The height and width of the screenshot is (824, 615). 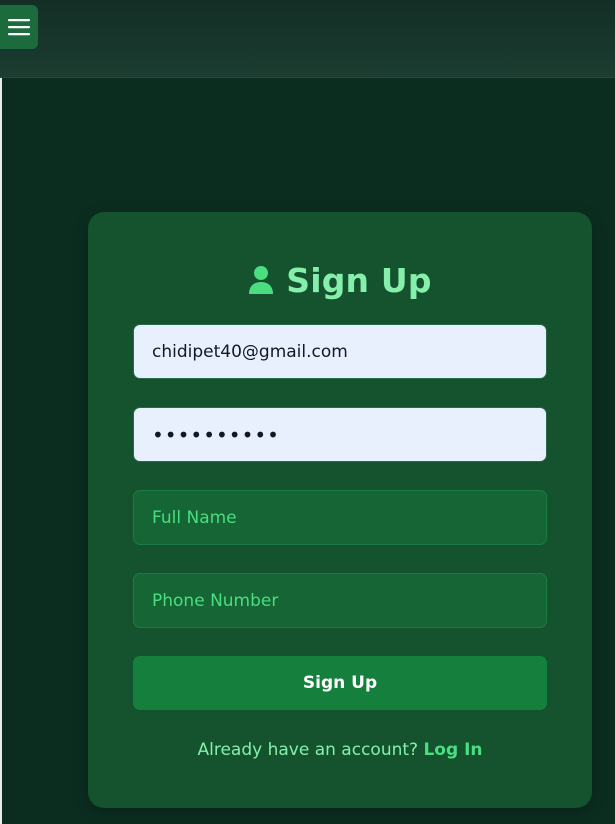 I want to click on login-prompt: Already have an account? Log In, so click(x=340, y=750).